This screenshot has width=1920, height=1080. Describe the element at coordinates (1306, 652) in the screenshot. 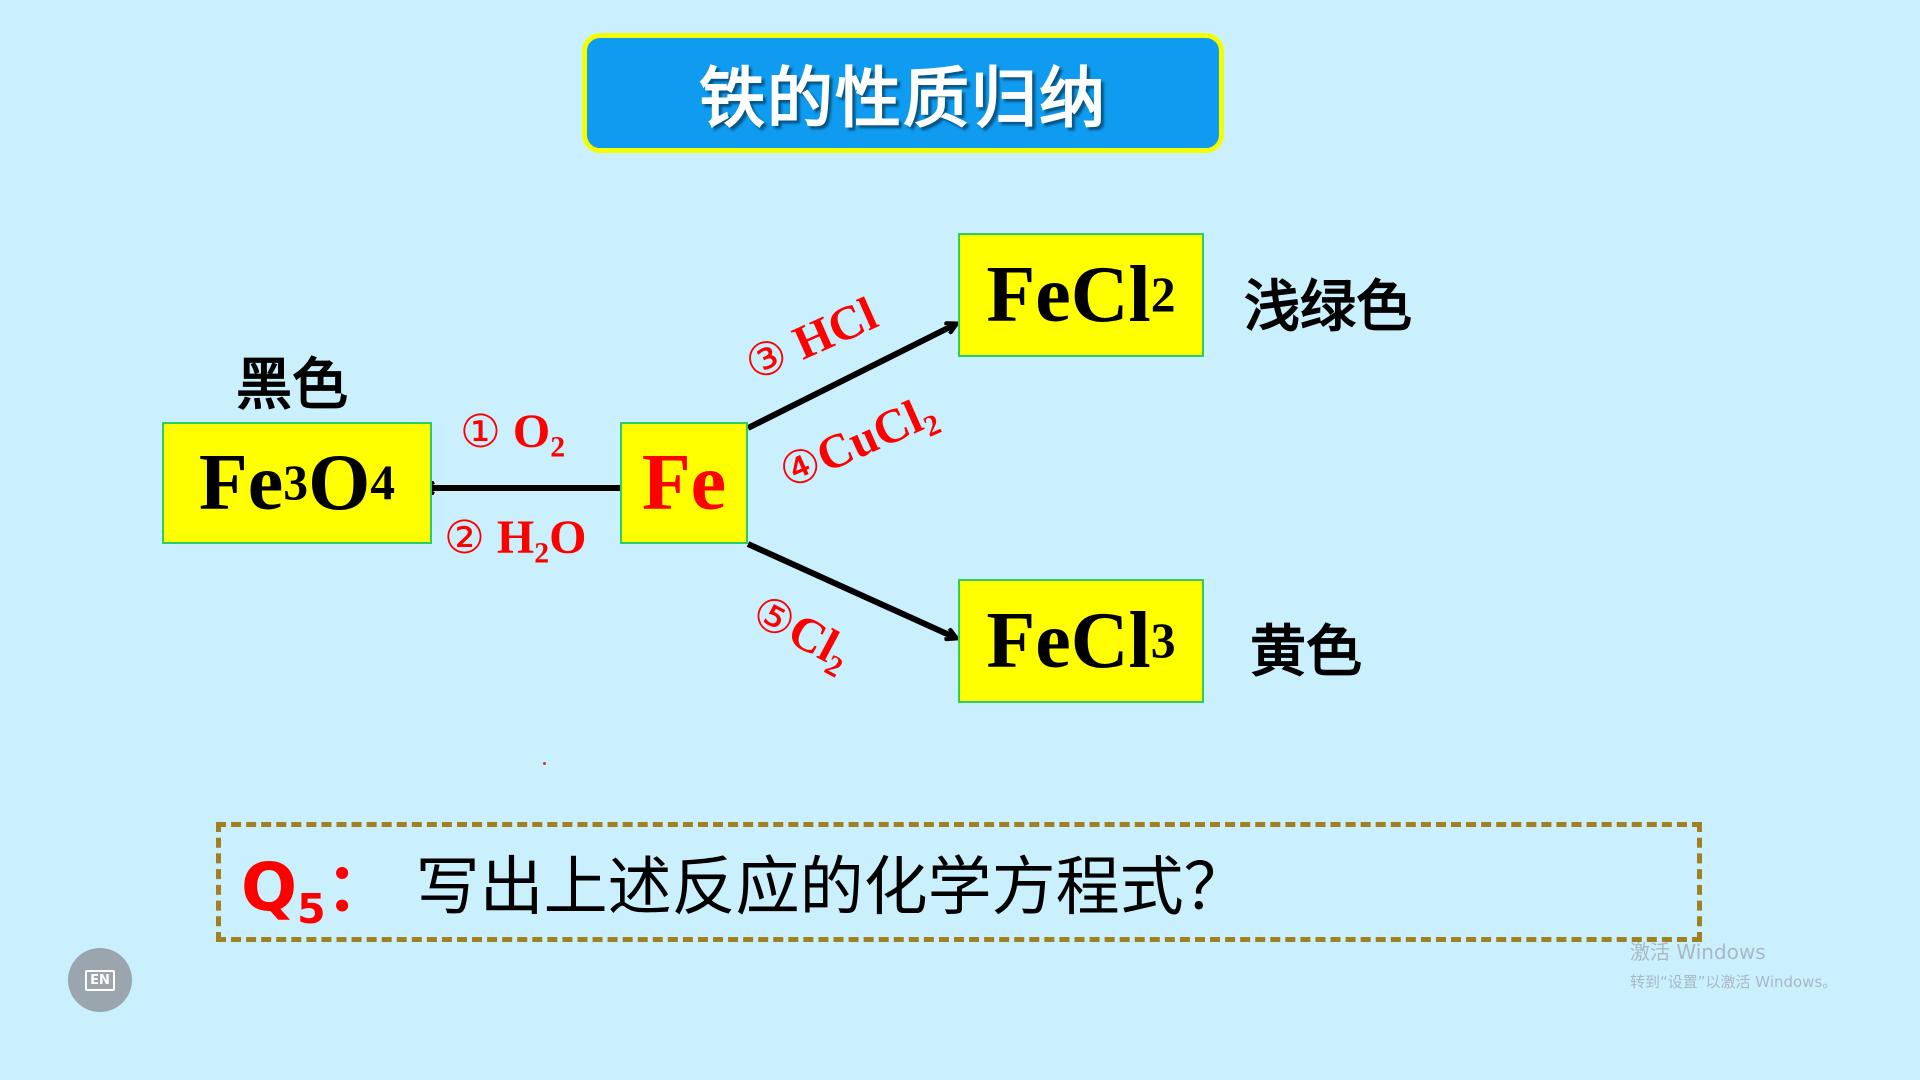

I see `color-label-yellow: 黄色` at that location.